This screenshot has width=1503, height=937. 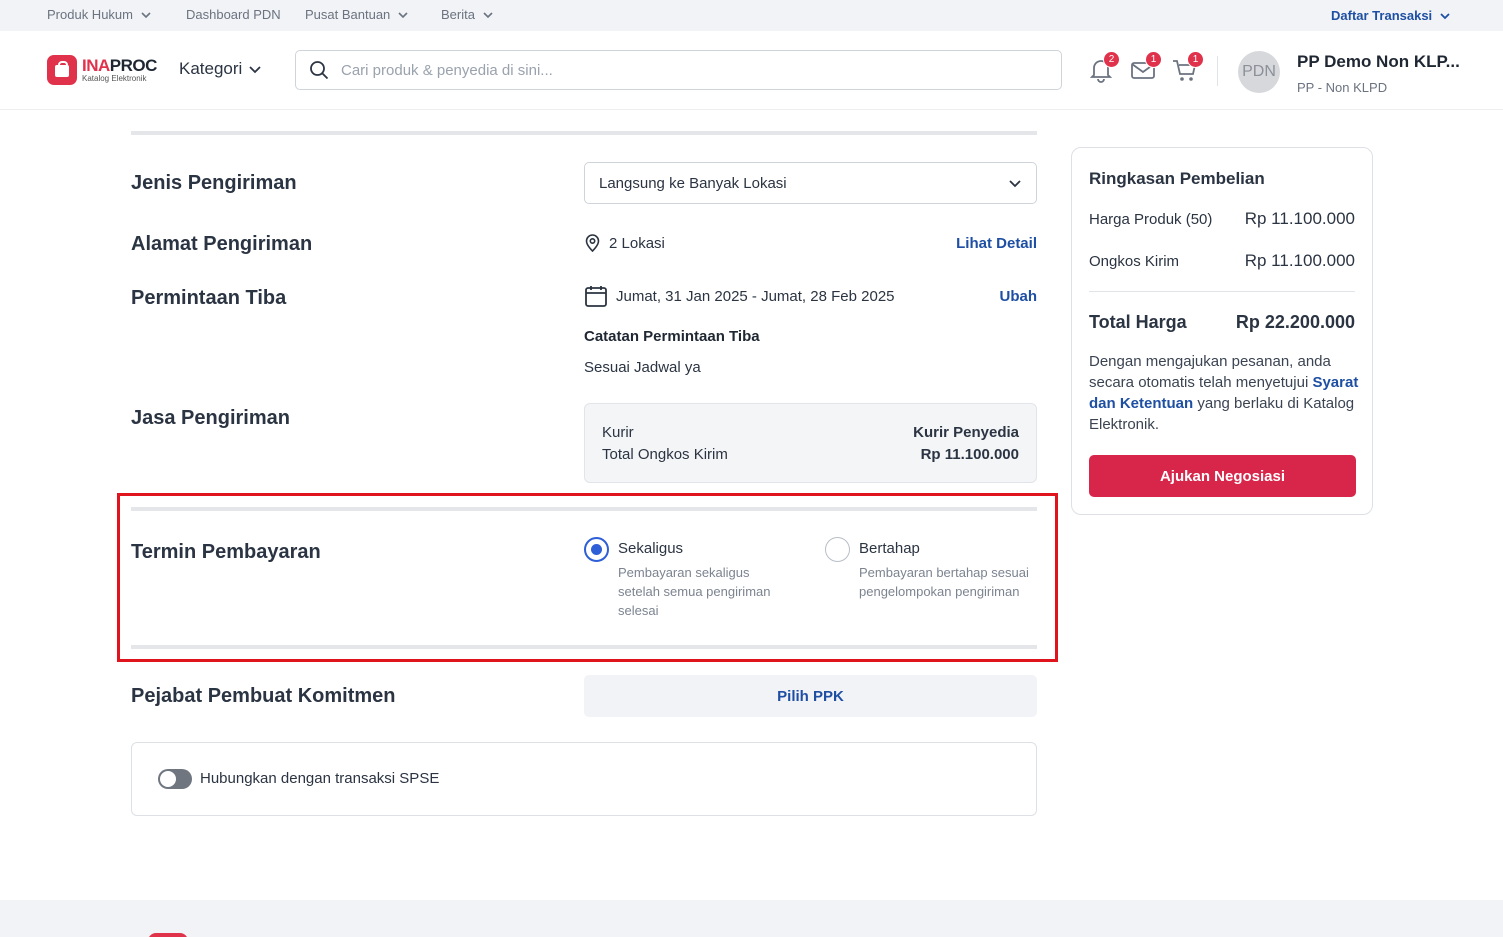 I want to click on cart-badge: 1, so click(x=1195, y=59).